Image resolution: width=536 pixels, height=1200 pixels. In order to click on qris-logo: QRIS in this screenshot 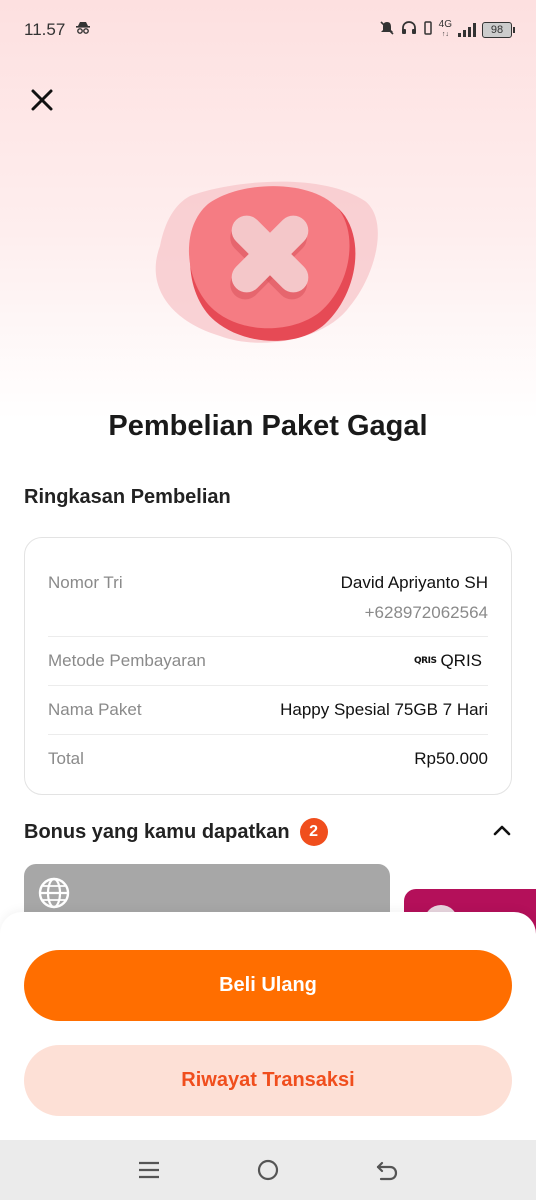, I will do `click(425, 661)`.